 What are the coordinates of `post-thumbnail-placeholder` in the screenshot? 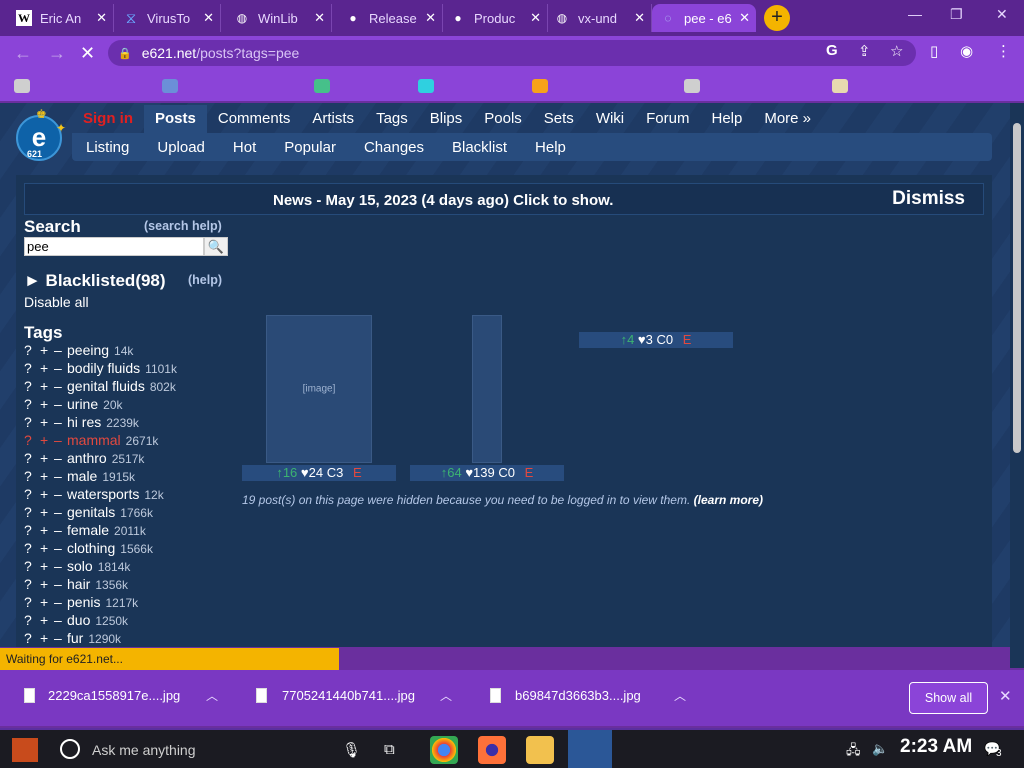 It's located at (487, 389).